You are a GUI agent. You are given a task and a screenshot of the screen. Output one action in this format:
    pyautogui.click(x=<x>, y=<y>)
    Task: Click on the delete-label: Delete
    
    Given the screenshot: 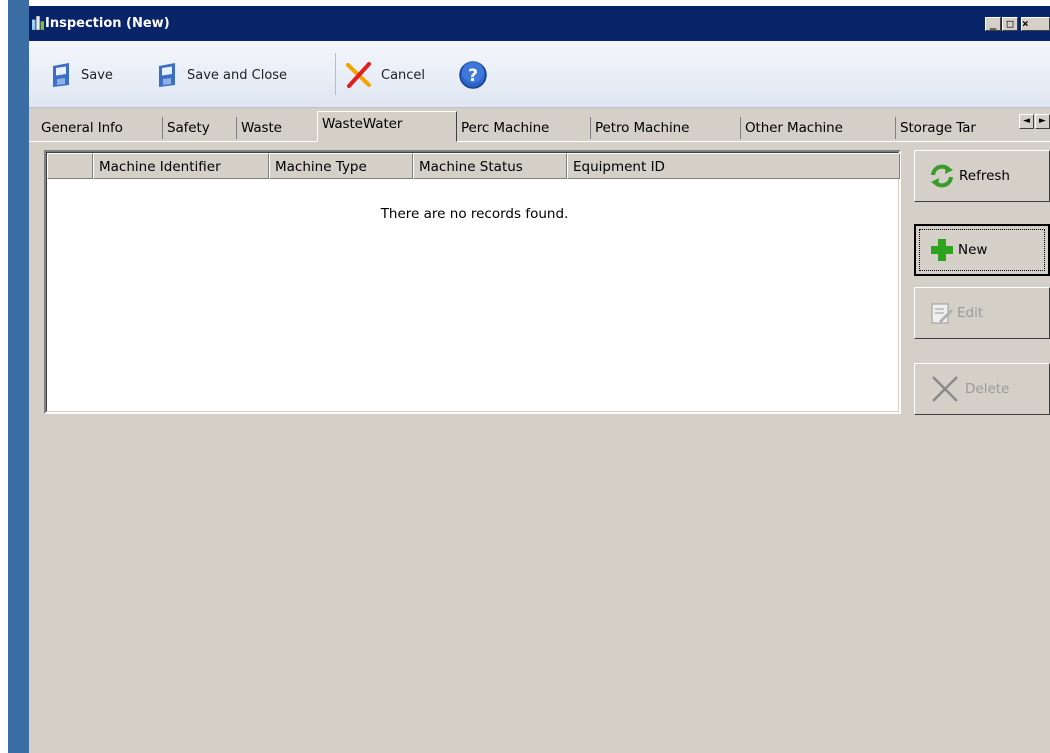 What is the action you would take?
    pyautogui.click(x=987, y=389)
    